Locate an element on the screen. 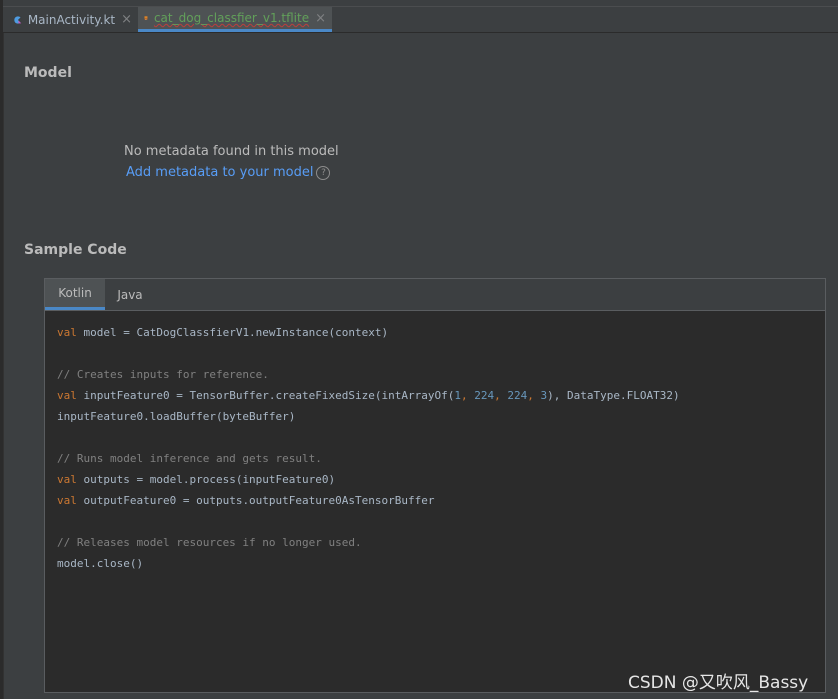 The width and height of the screenshot is (838, 699). code-text: ), DataType.FLOAT32) is located at coordinates (613, 395).